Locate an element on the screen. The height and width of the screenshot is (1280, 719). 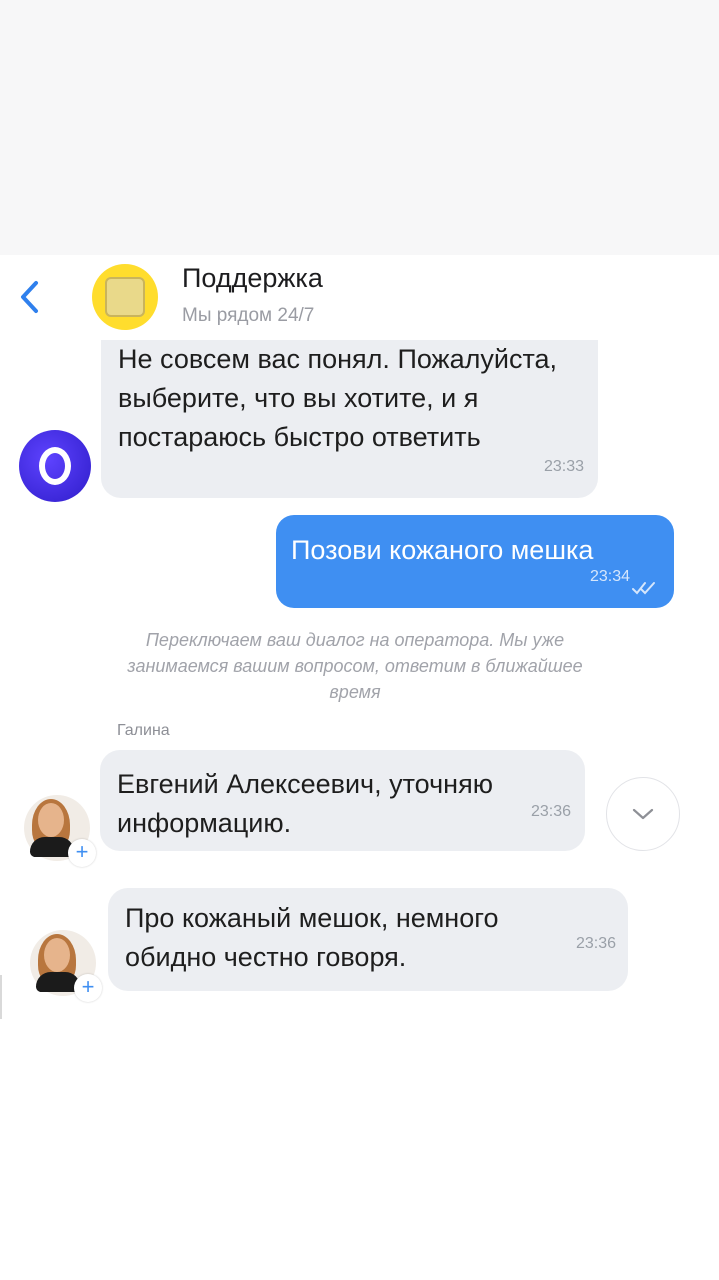
sender-name: Галина is located at coordinates (143, 730).